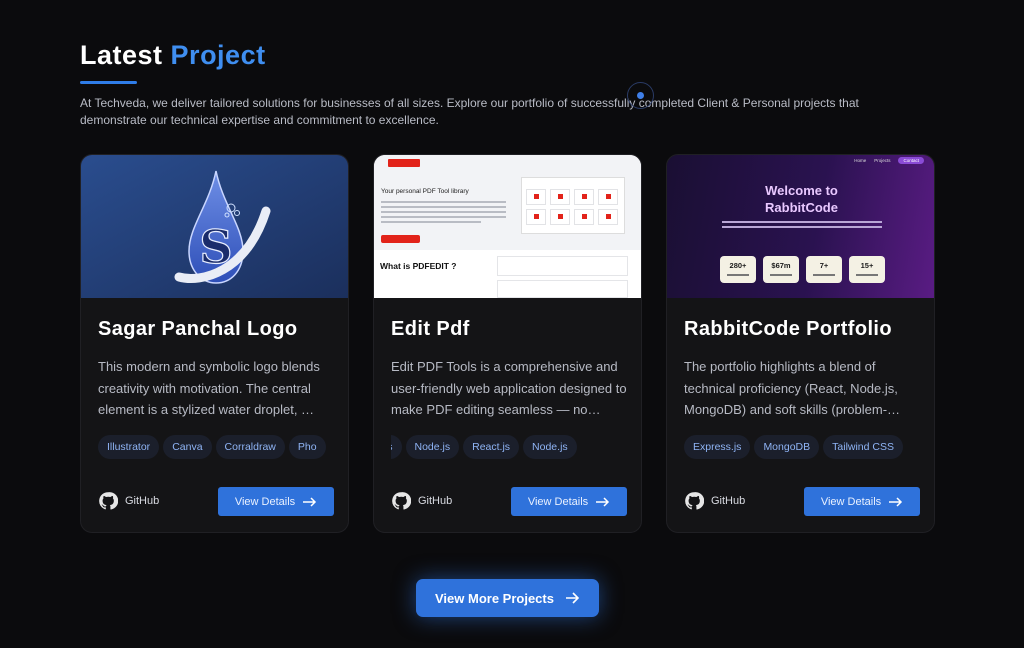 This screenshot has width=1024, height=648. I want to click on tag-chip: Tailwind CSS, so click(863, 447).